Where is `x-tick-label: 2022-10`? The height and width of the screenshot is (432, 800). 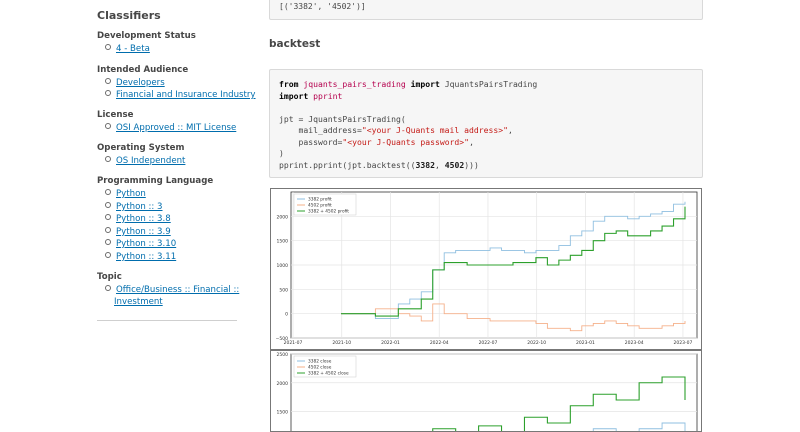
x-tick-label: 2022-10 is located at coordinates (536, 343).